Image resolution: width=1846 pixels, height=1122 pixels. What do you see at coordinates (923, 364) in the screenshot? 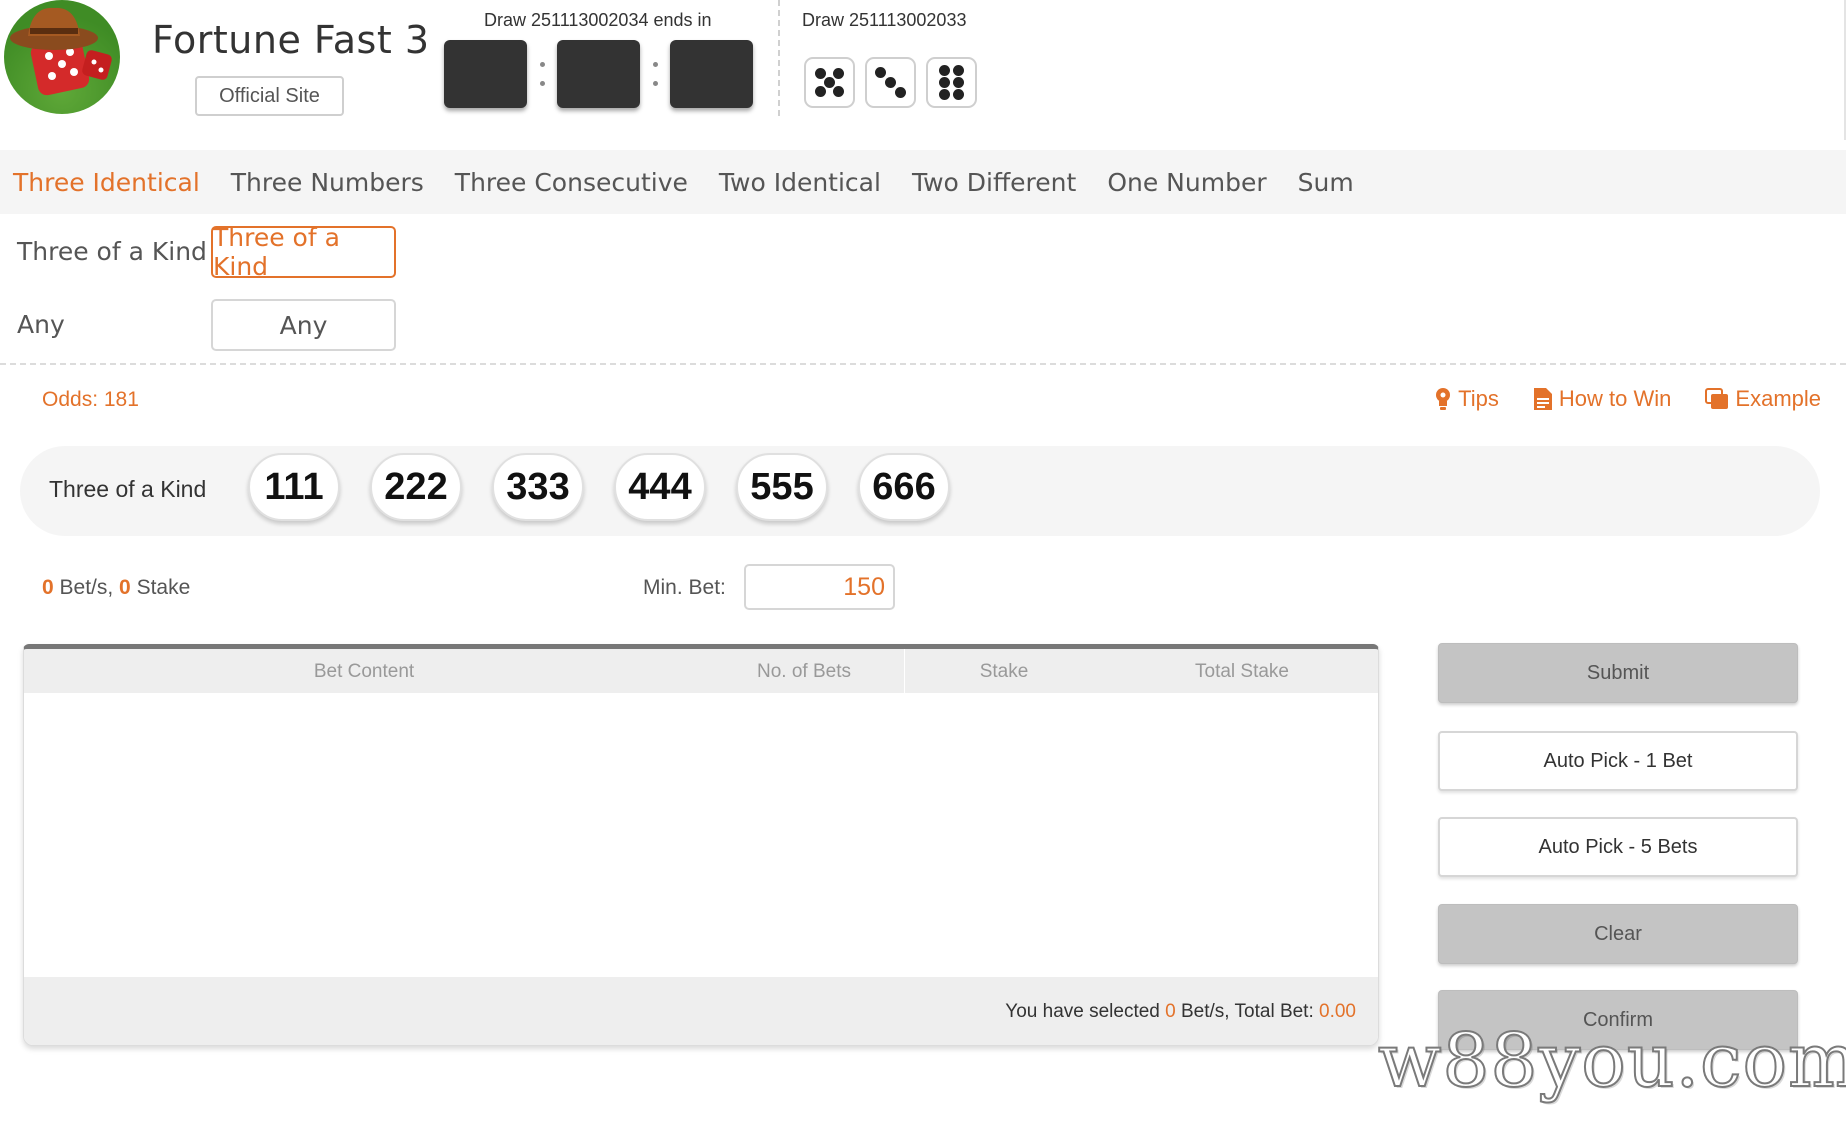
I see `section-divider` at bounding box center [923, 364].